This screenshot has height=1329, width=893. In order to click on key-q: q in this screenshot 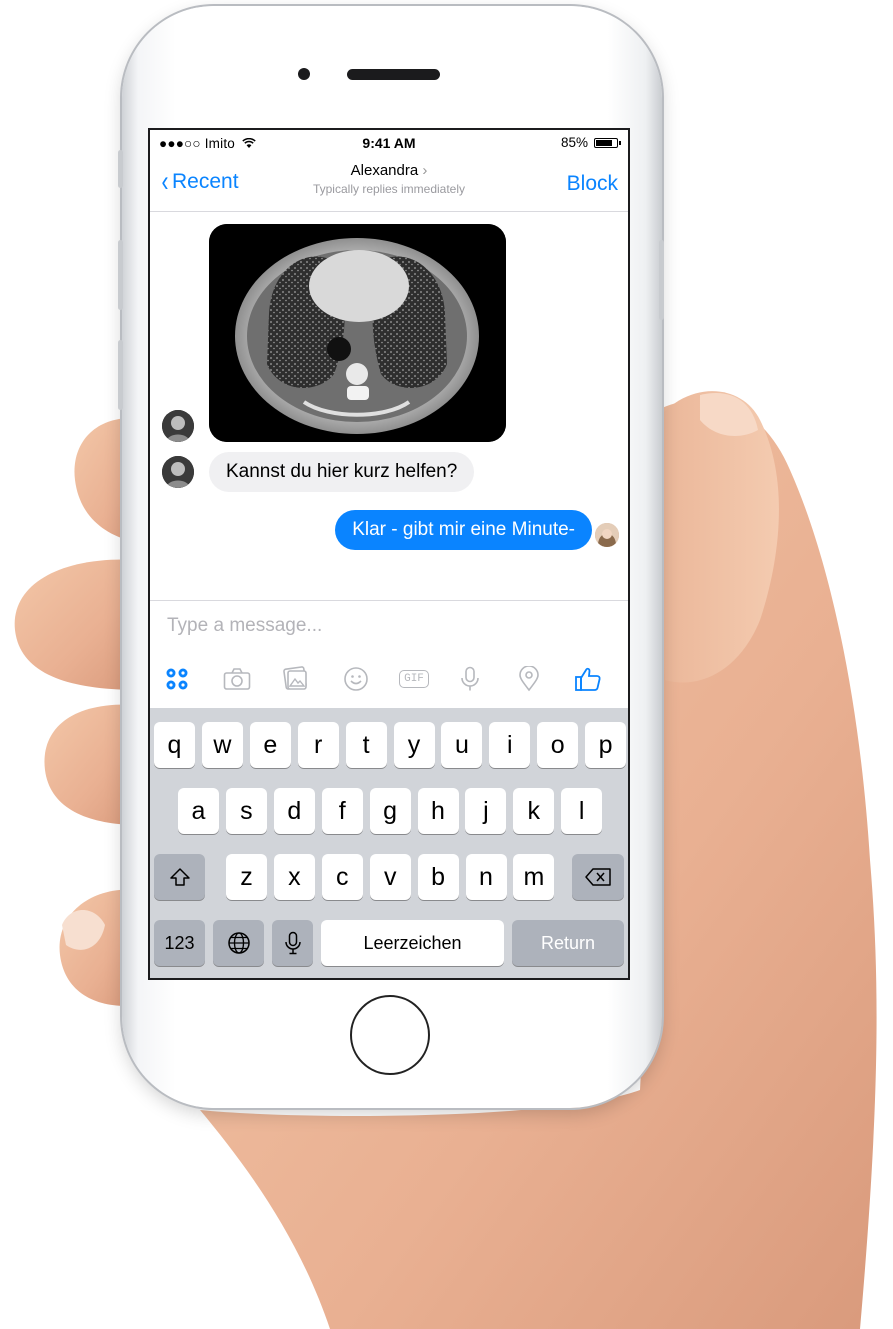, I will do `click(174, 745)`.